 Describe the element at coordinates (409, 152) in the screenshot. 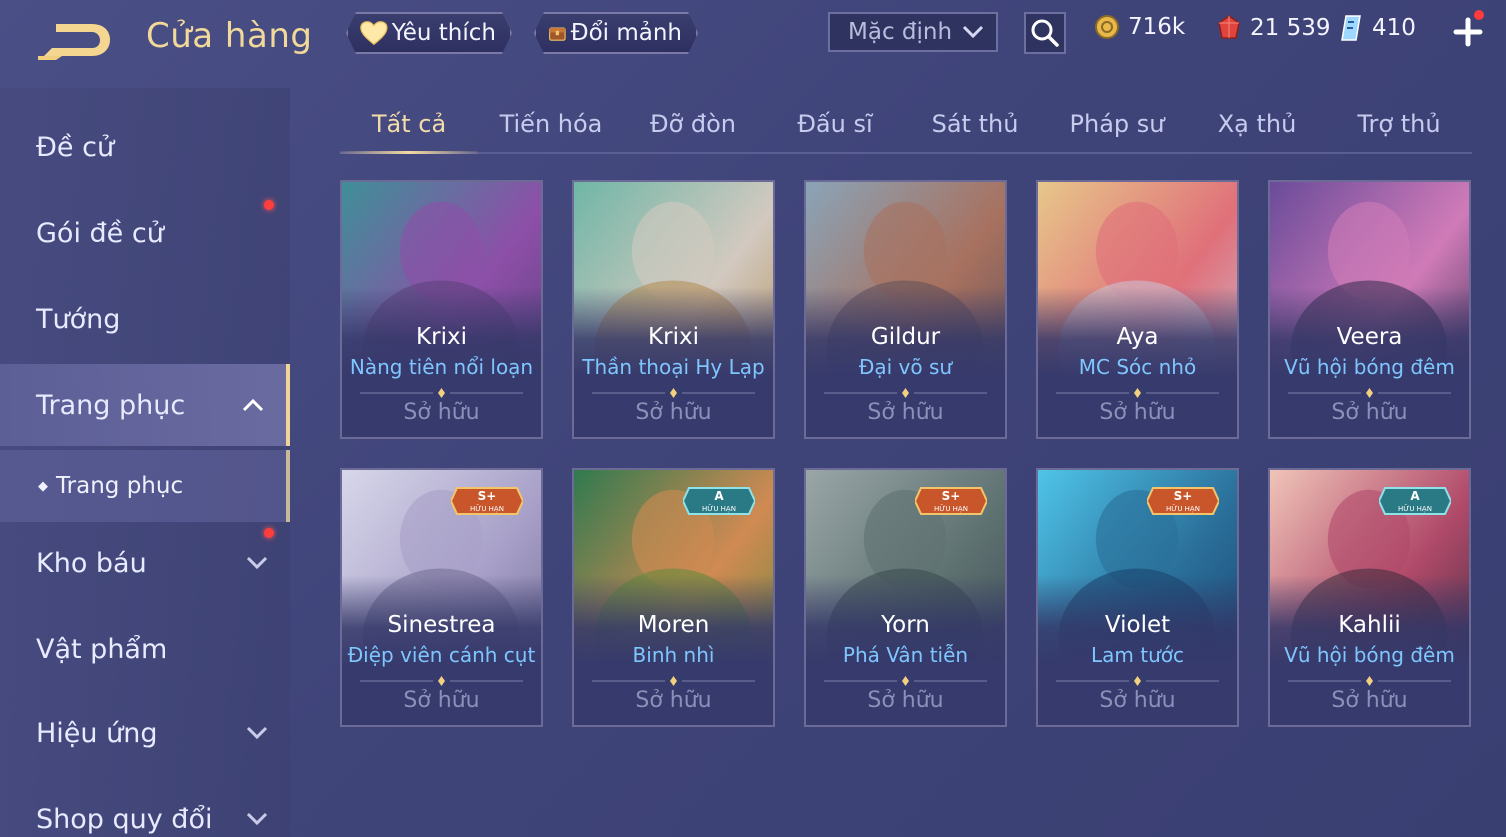

I see `active-tab-indicator` at that location.